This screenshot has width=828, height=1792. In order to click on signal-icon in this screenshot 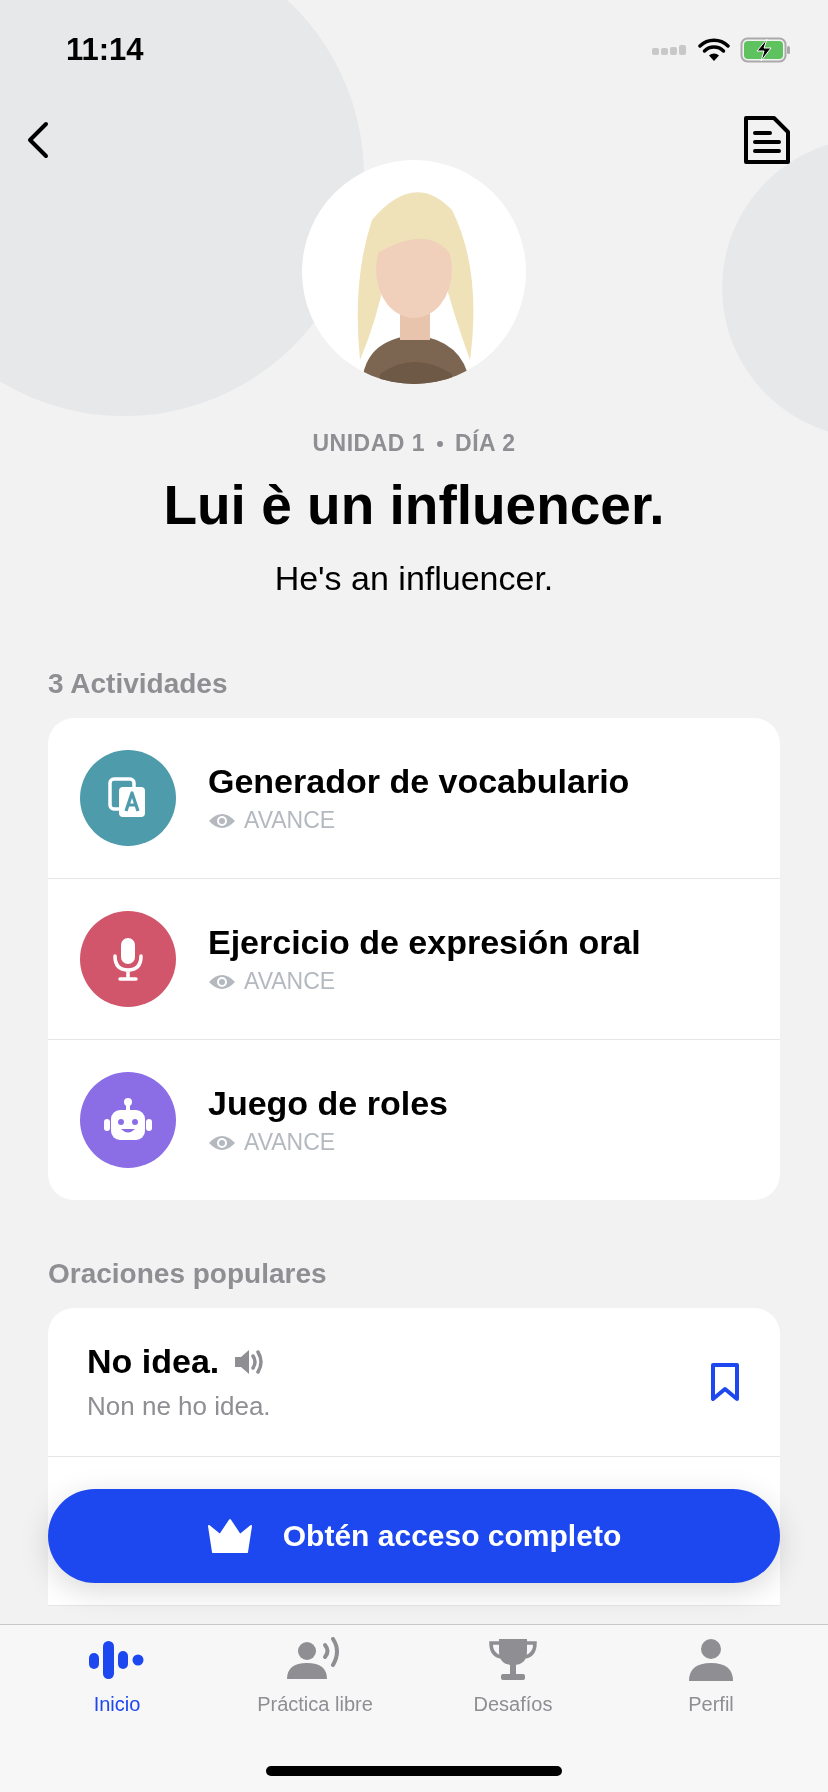, I will do `click(670, 50)`.